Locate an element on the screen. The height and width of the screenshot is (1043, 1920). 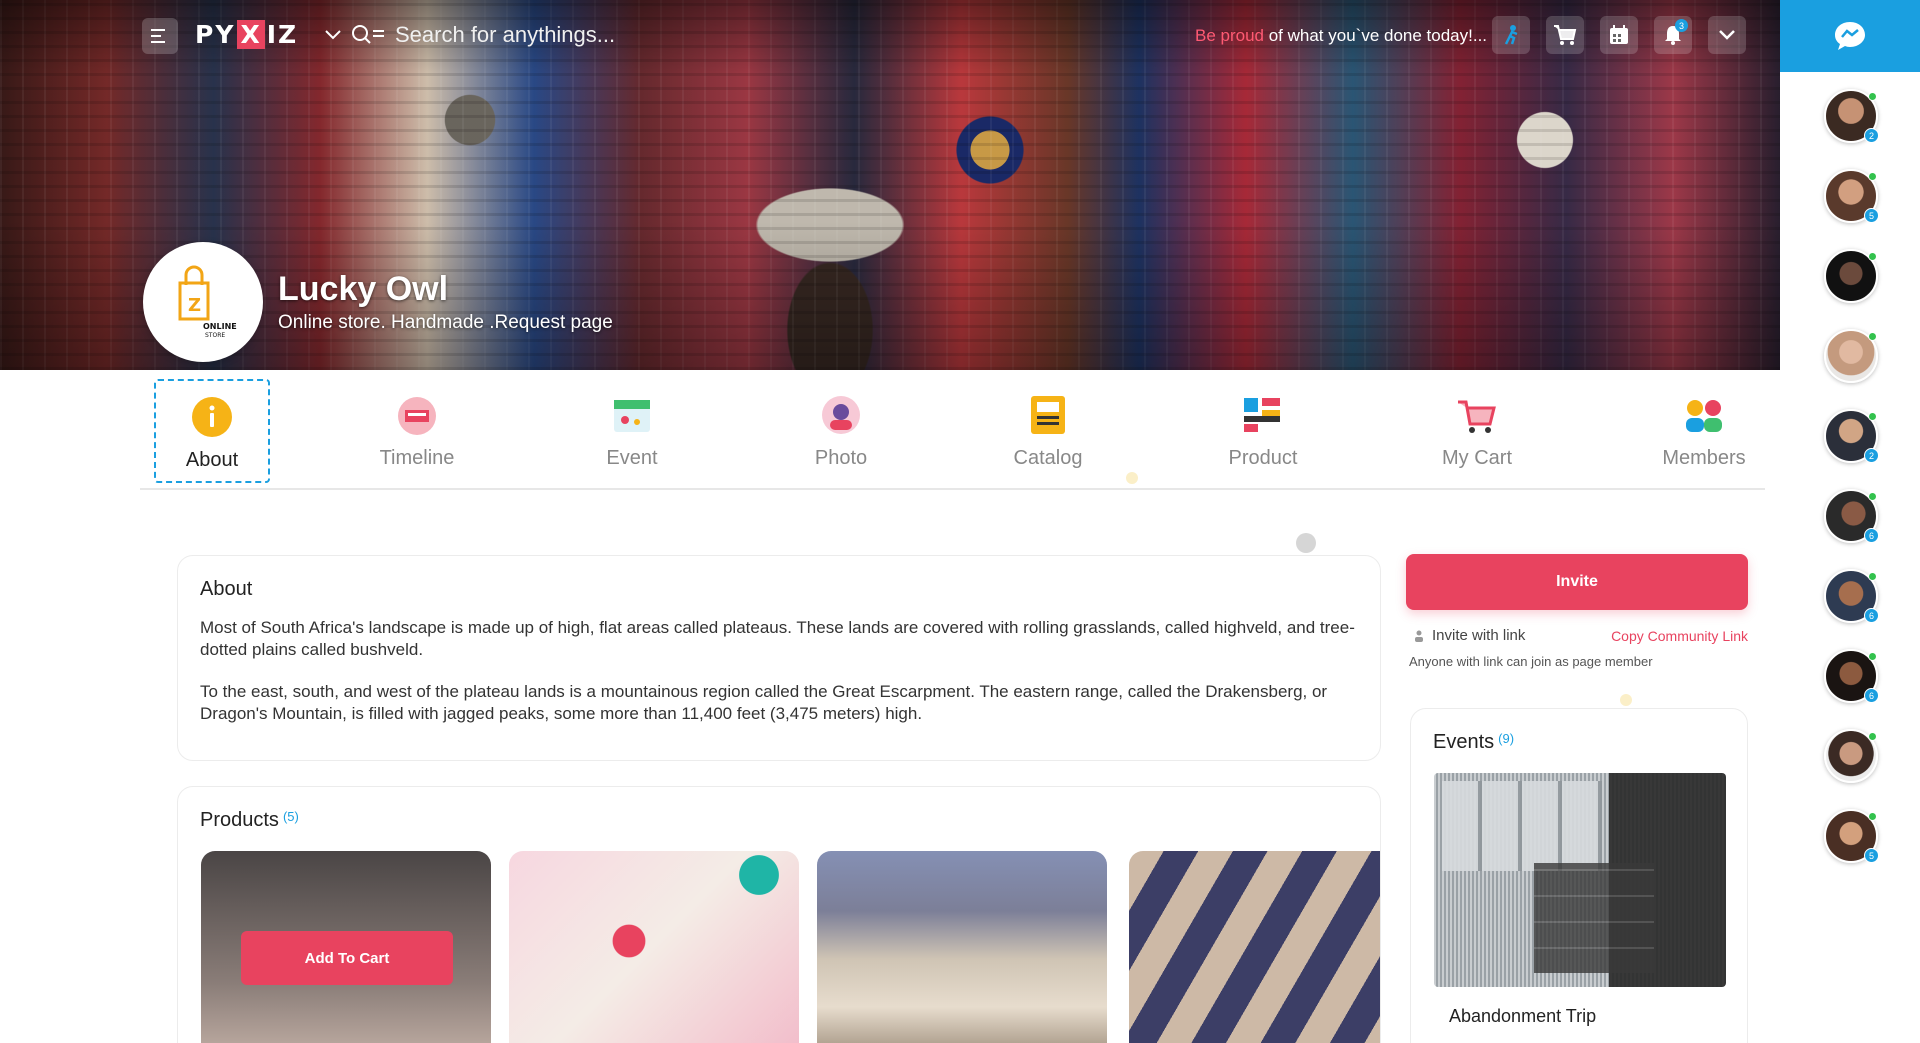
photo-icon is located at coordinates (841, 415).